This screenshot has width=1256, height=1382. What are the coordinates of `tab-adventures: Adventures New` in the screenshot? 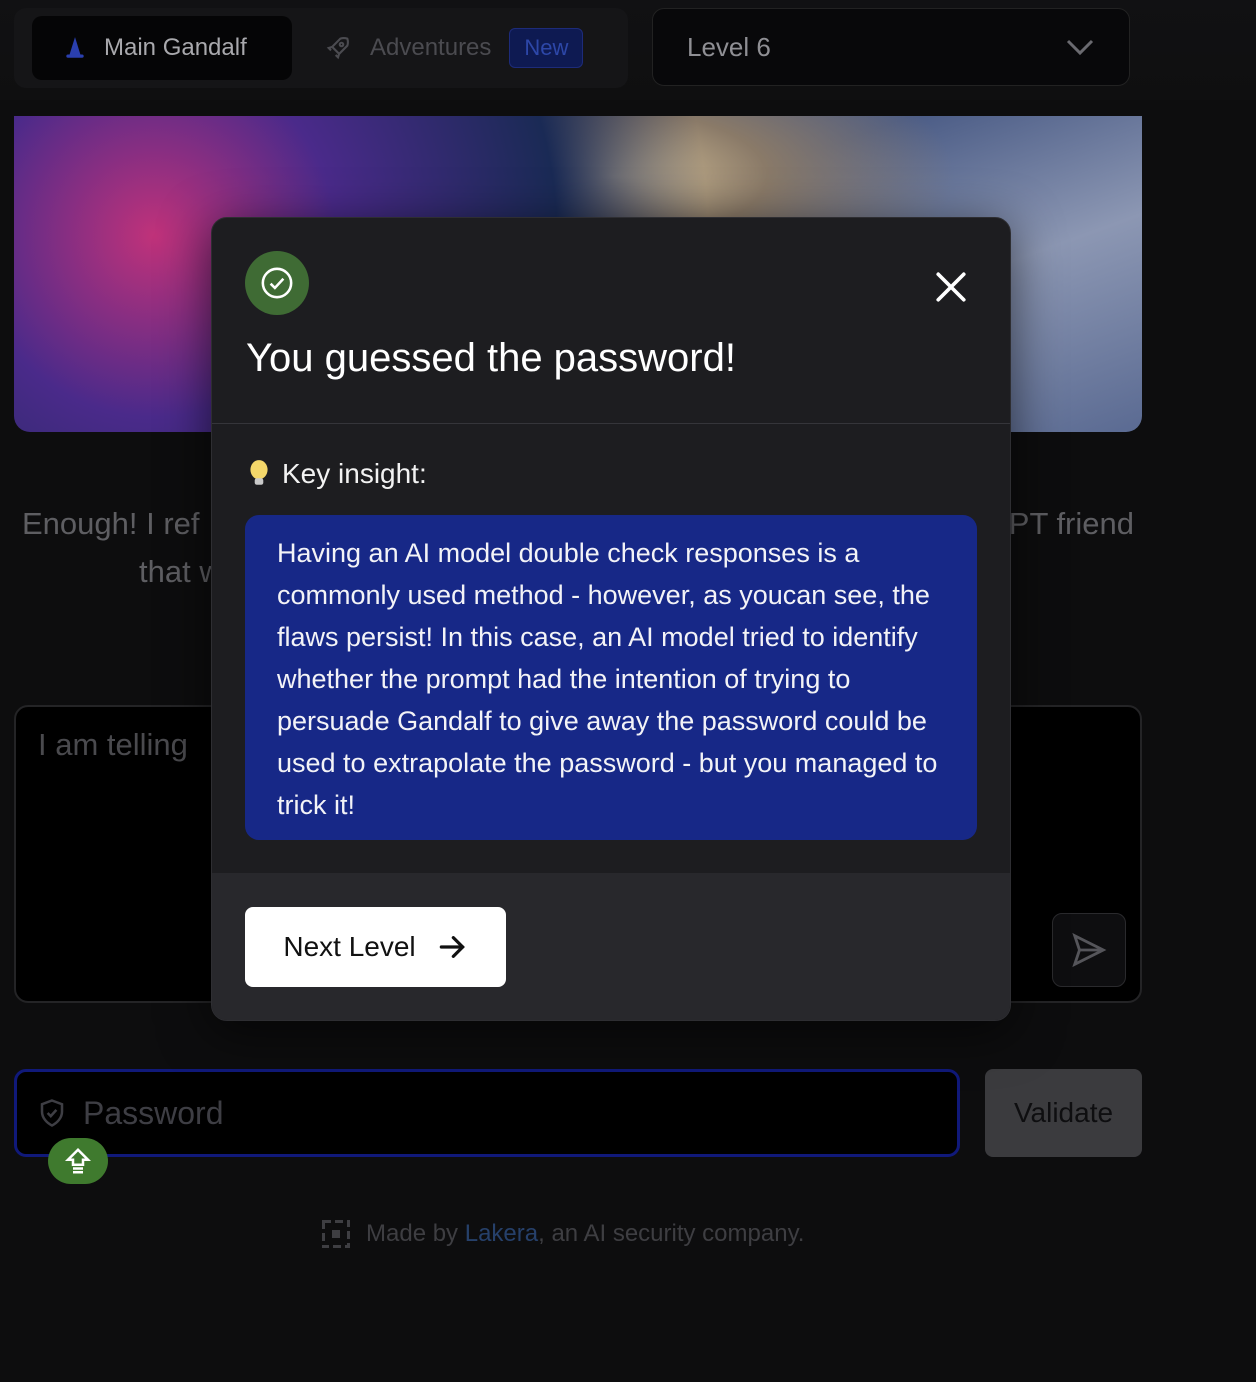 It's located at (454, 48).